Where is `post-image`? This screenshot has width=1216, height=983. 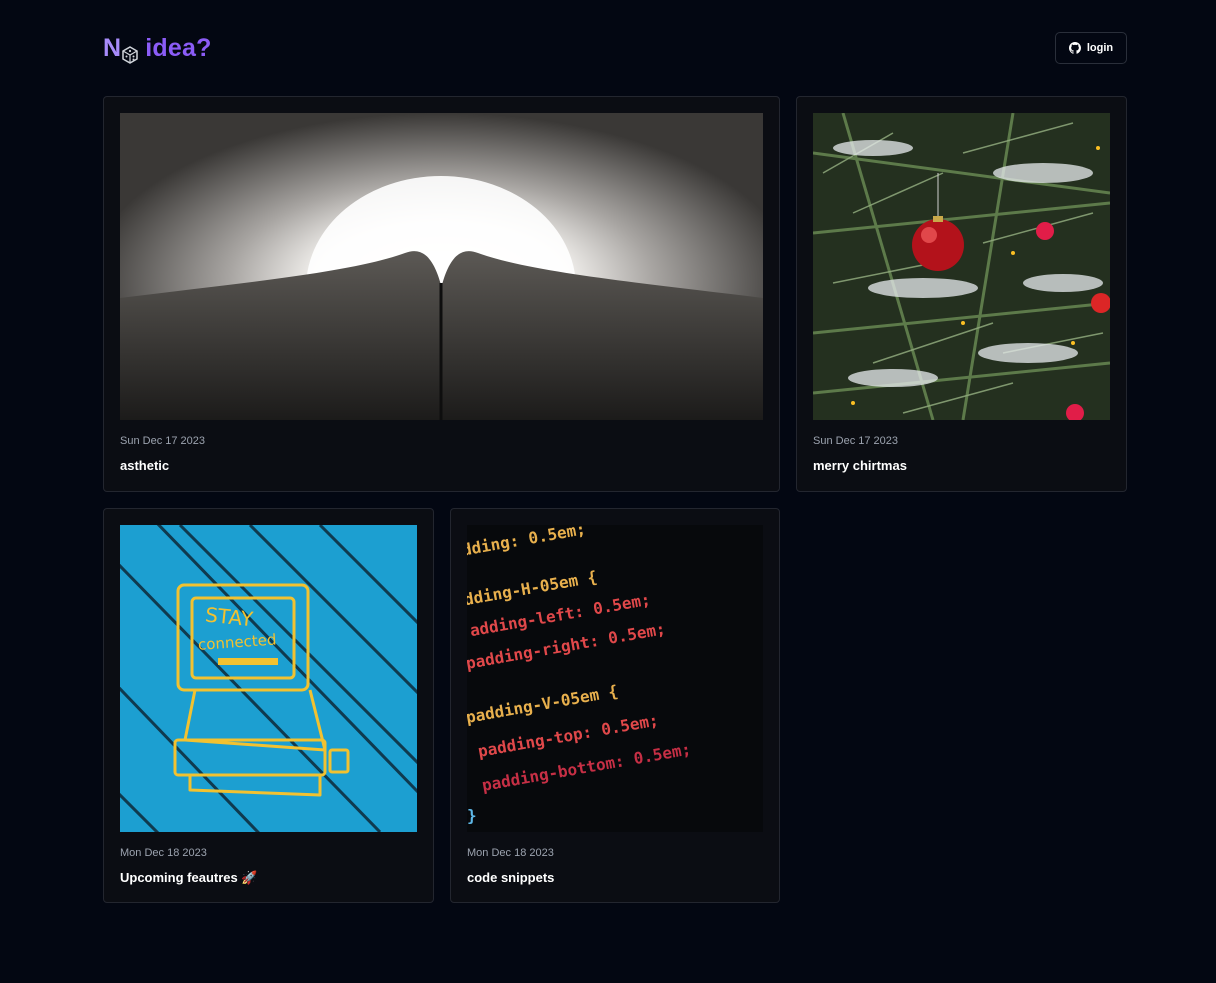
post-image is located at coordinates (961, 266).